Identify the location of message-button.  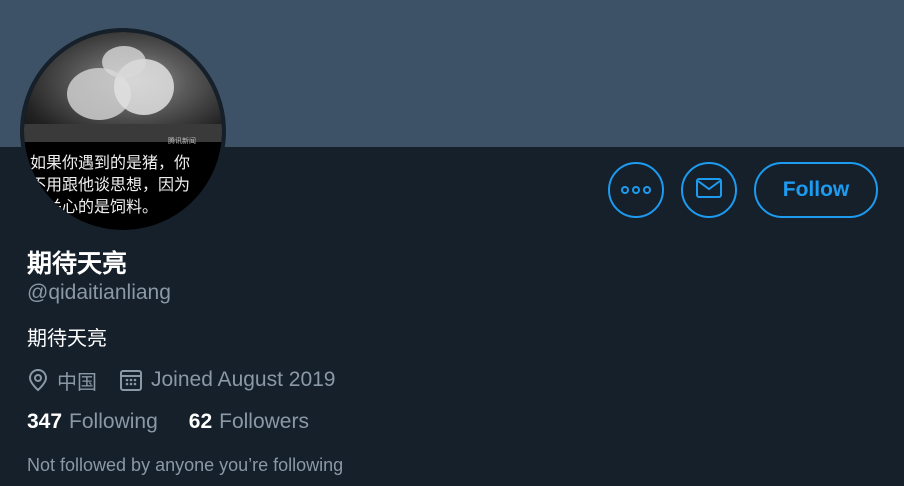
(709, 190).